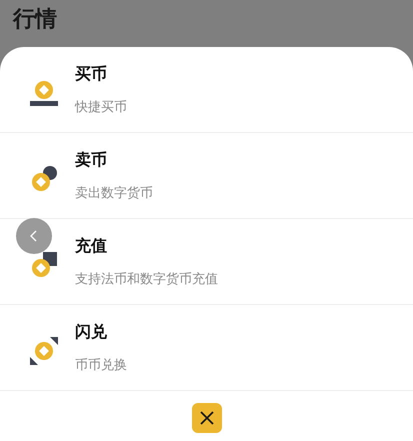 This screenshot has height=441, width=413. I want to click on item-title: 卖币, so click(91, 159).